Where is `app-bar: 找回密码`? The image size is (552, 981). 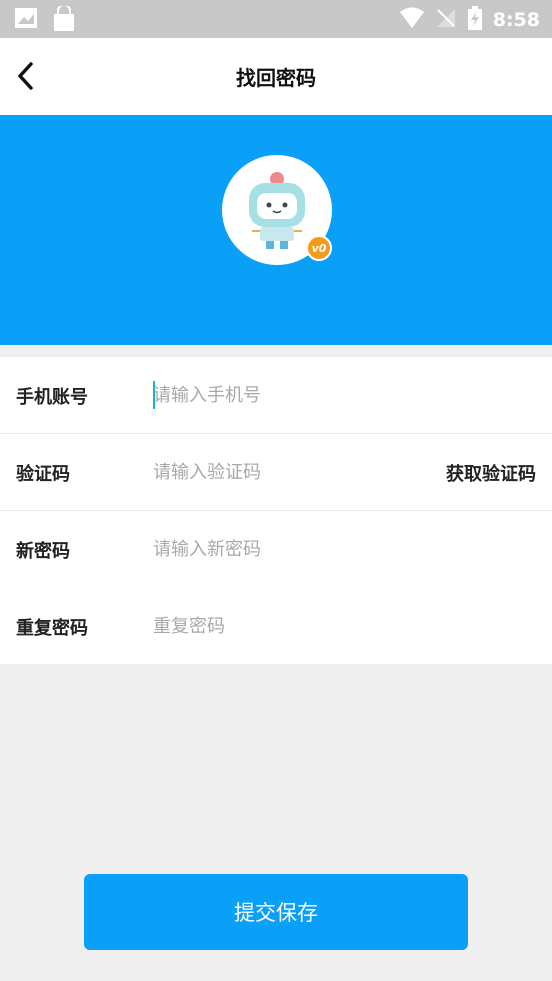 app-bar: 找回密码 is located at coordinates (276, 76).